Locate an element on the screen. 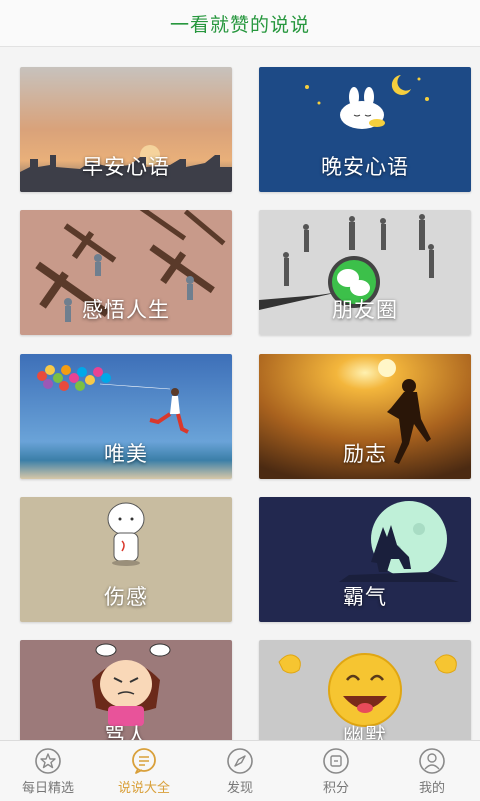 The width and height of the screenshot is (480, 801). category-card-morning: 早安心语 is located at coordinates (126, 129).